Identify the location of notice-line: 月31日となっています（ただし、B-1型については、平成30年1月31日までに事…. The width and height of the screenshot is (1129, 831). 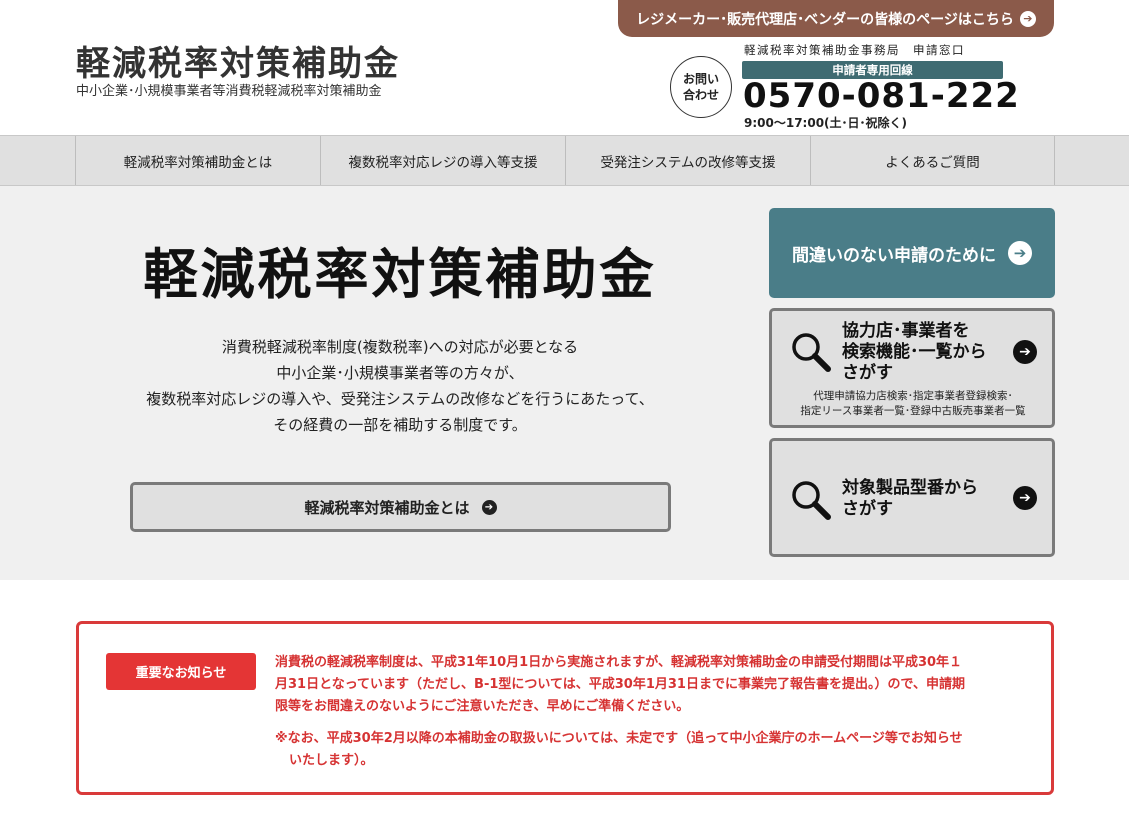
(620, 684).